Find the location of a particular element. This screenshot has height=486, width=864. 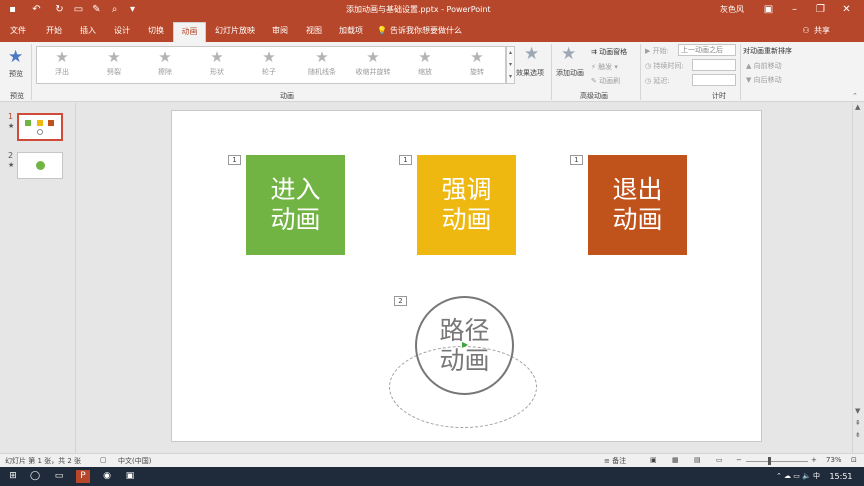

restore-icon: ❐ is located at coordinates (820, 9).